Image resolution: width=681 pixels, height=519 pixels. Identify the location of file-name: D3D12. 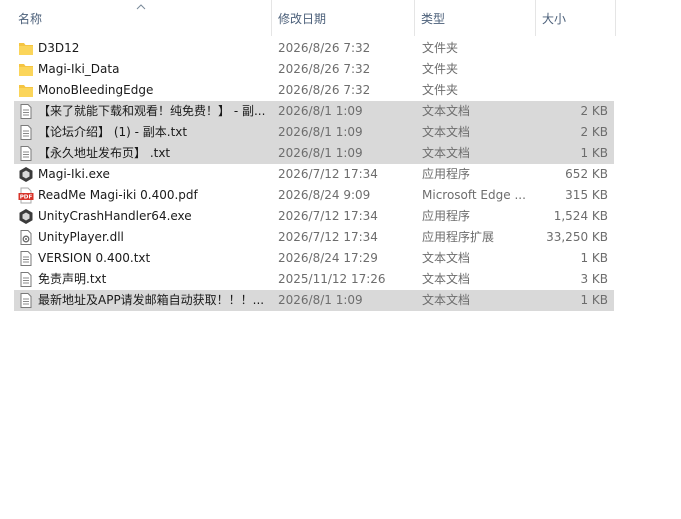
(59, 48).